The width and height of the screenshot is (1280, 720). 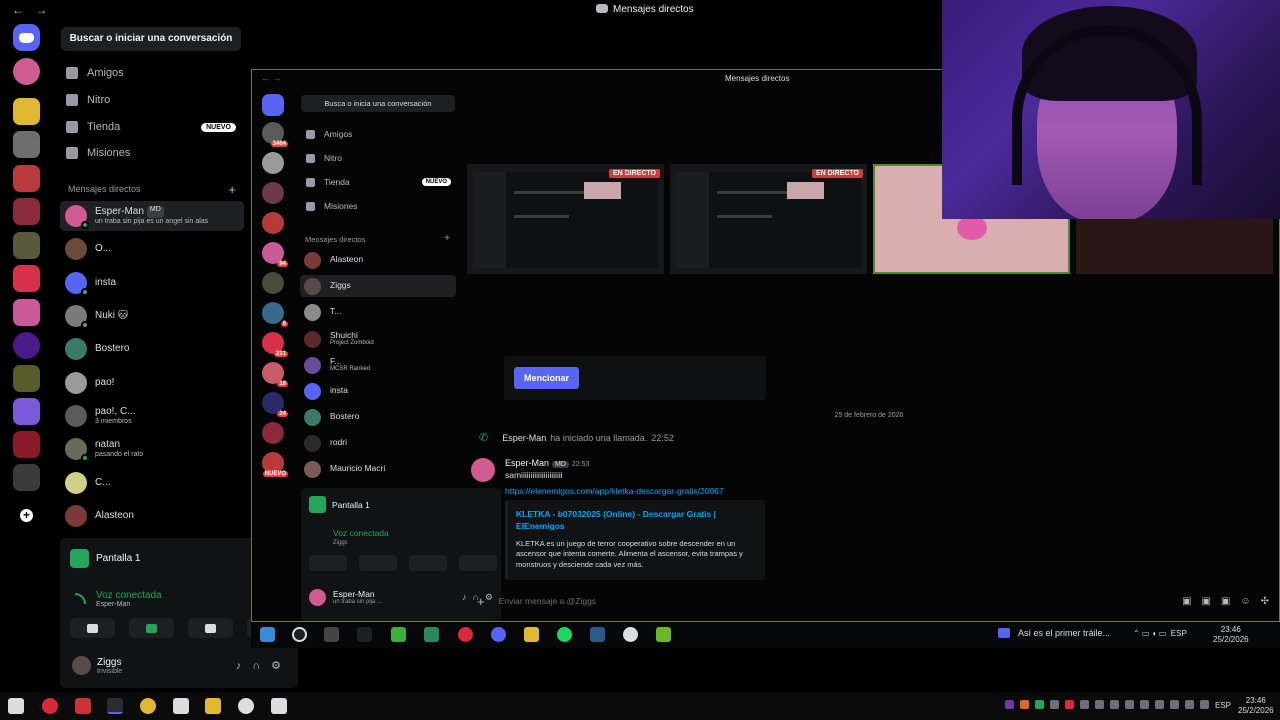 What do you see at coordinates (18, 10) in the screenshot?
I see `back-arrow-icon: ←` at bounding box center [18, 10].